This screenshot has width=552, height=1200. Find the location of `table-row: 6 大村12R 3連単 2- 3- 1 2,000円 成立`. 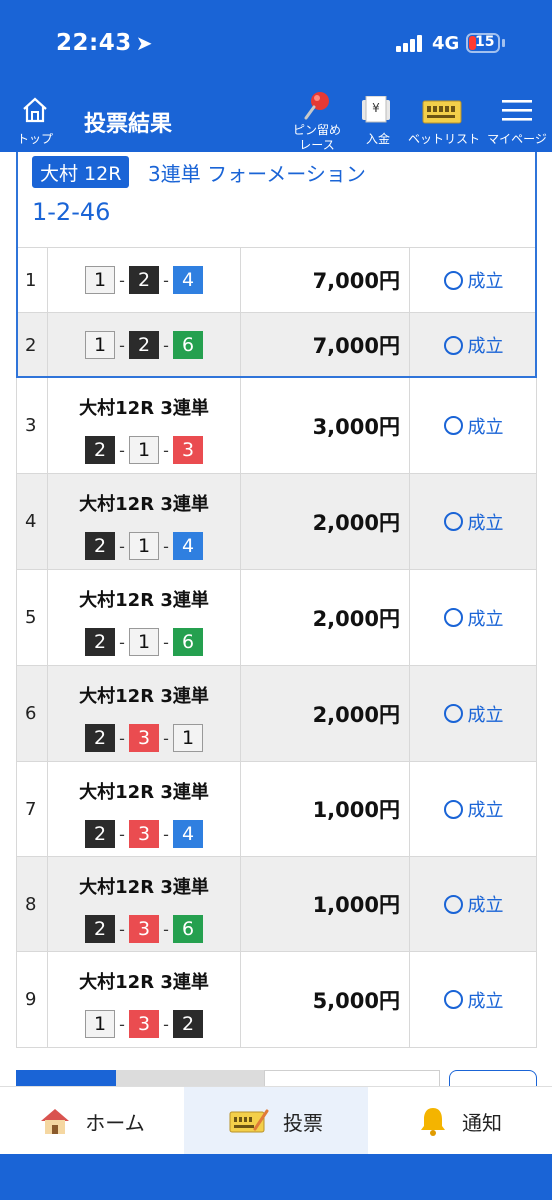

table-row: 6 大村12R 3連単 2- 3- 1 2,000円 成立 is located at coordinates (276, 714).